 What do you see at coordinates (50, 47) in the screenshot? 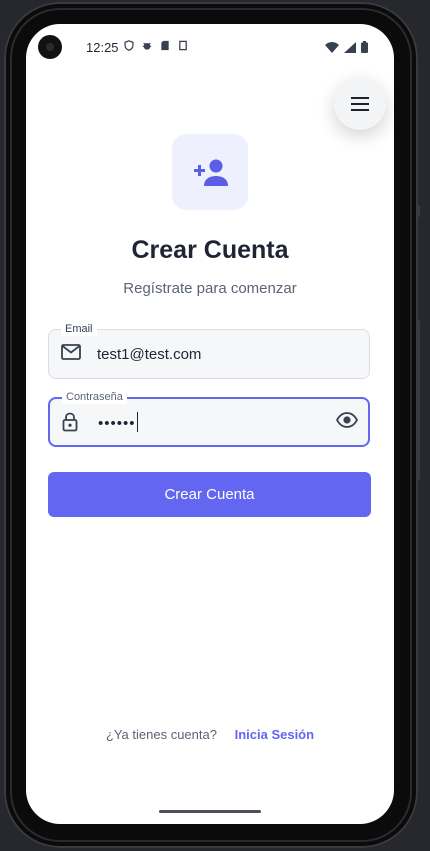
I see `front-camera` at bounding box center [50, 47].